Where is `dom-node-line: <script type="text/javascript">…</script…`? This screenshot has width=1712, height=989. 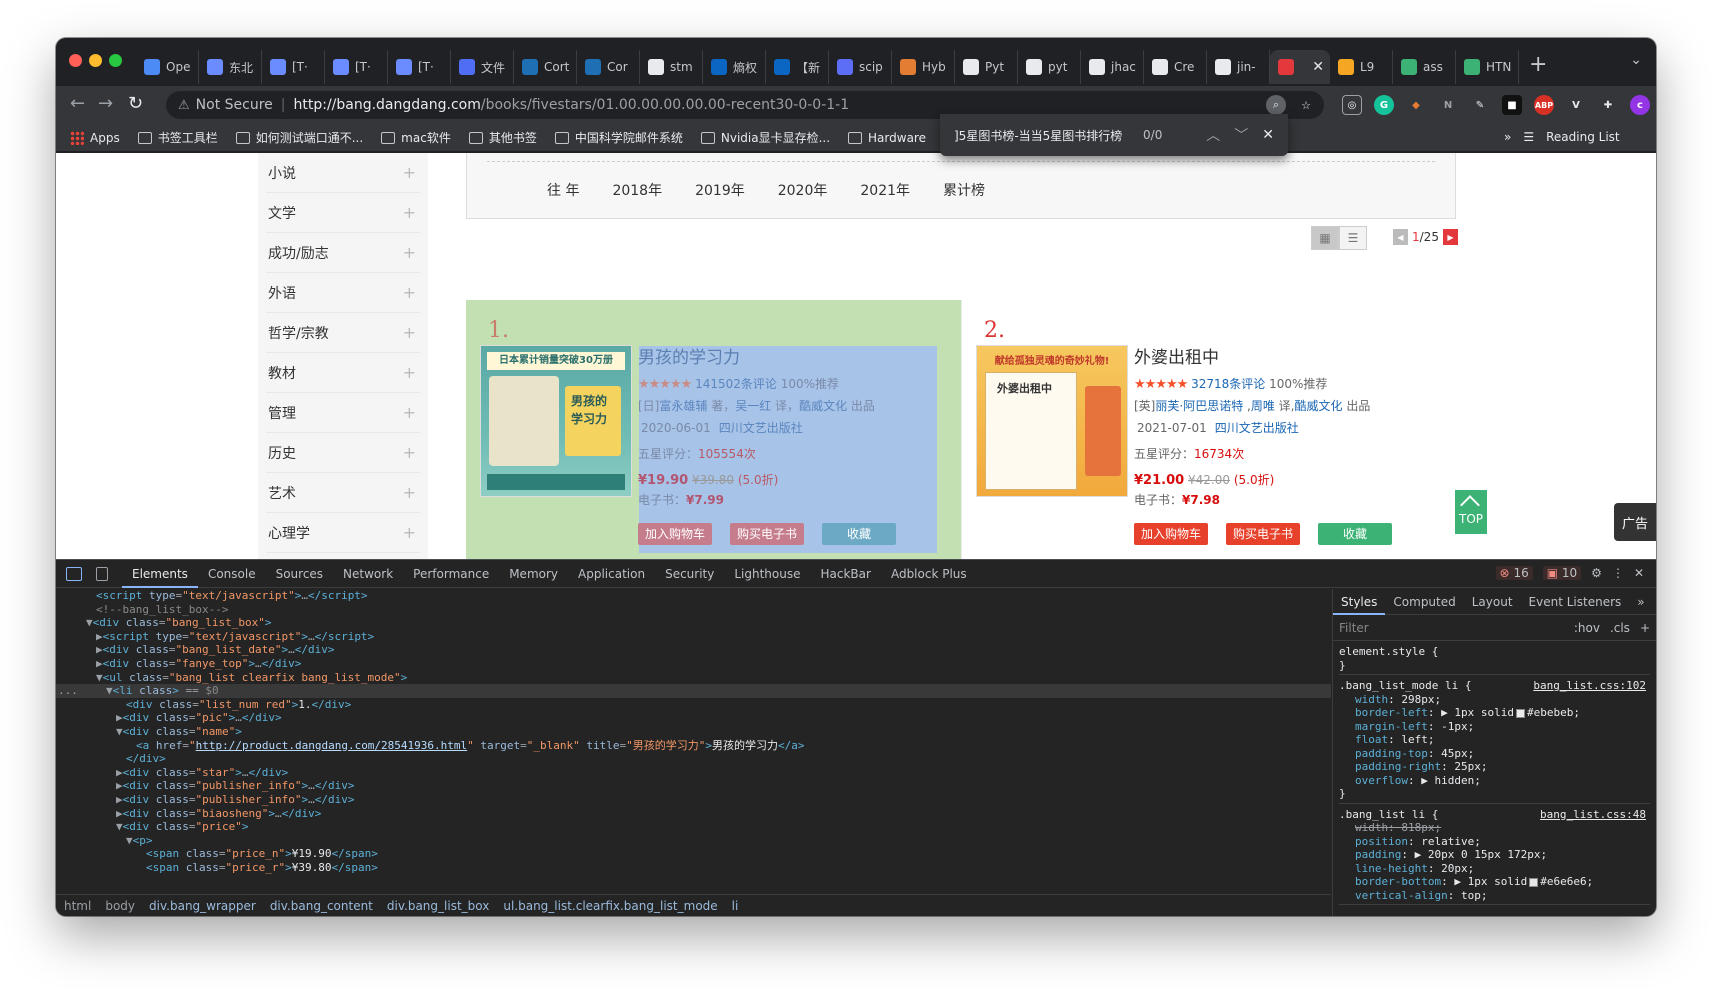
dom-node-line: <script type="text/javascript">…</script… is located at coordinates (693, 596).